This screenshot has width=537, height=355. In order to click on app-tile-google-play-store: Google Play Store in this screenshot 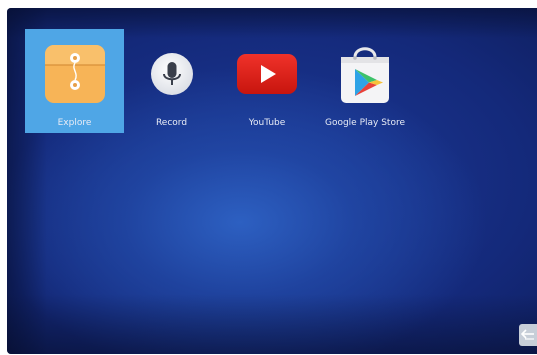, I will do `click(365, 81)`.